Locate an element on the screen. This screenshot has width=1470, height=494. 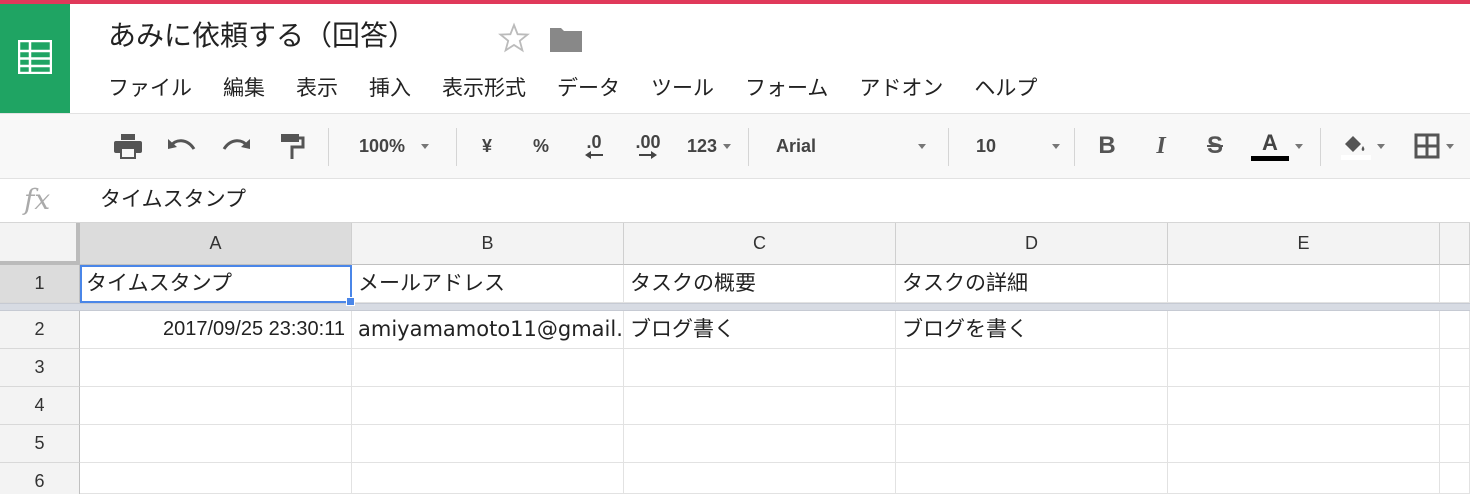
decrease-decimal-button: .0 is located at coordinates (594, 146).